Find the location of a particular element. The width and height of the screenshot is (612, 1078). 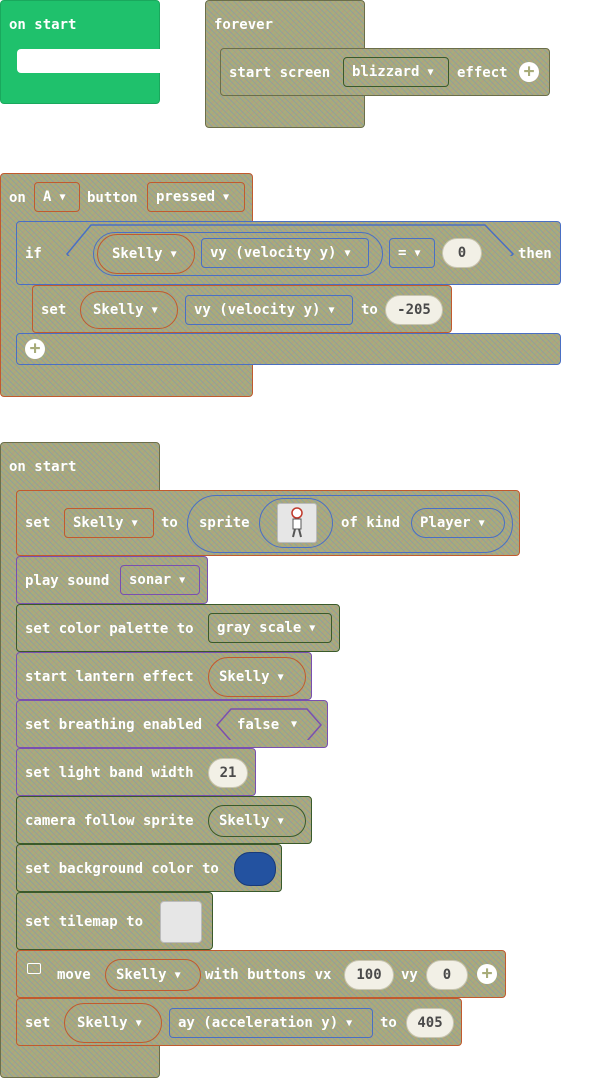

accel-sprite-pill: Skelly ▼ is located at coordinates (113, 1023).